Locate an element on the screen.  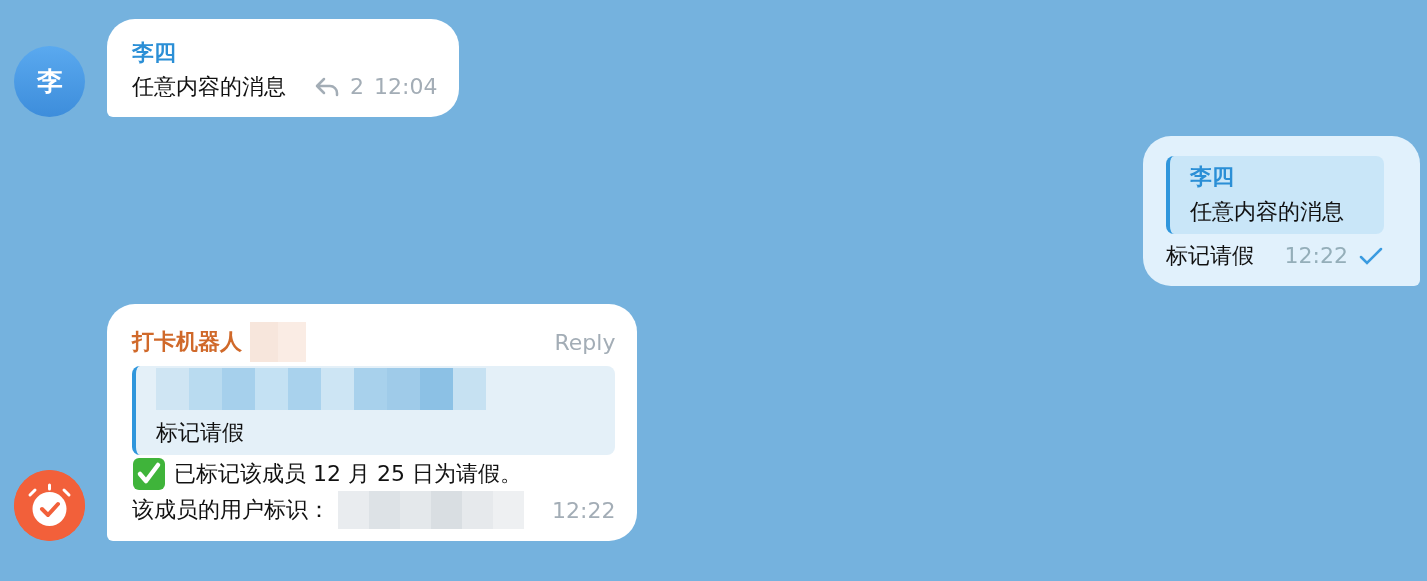
reply-icon is located at coordinates (327, 87).